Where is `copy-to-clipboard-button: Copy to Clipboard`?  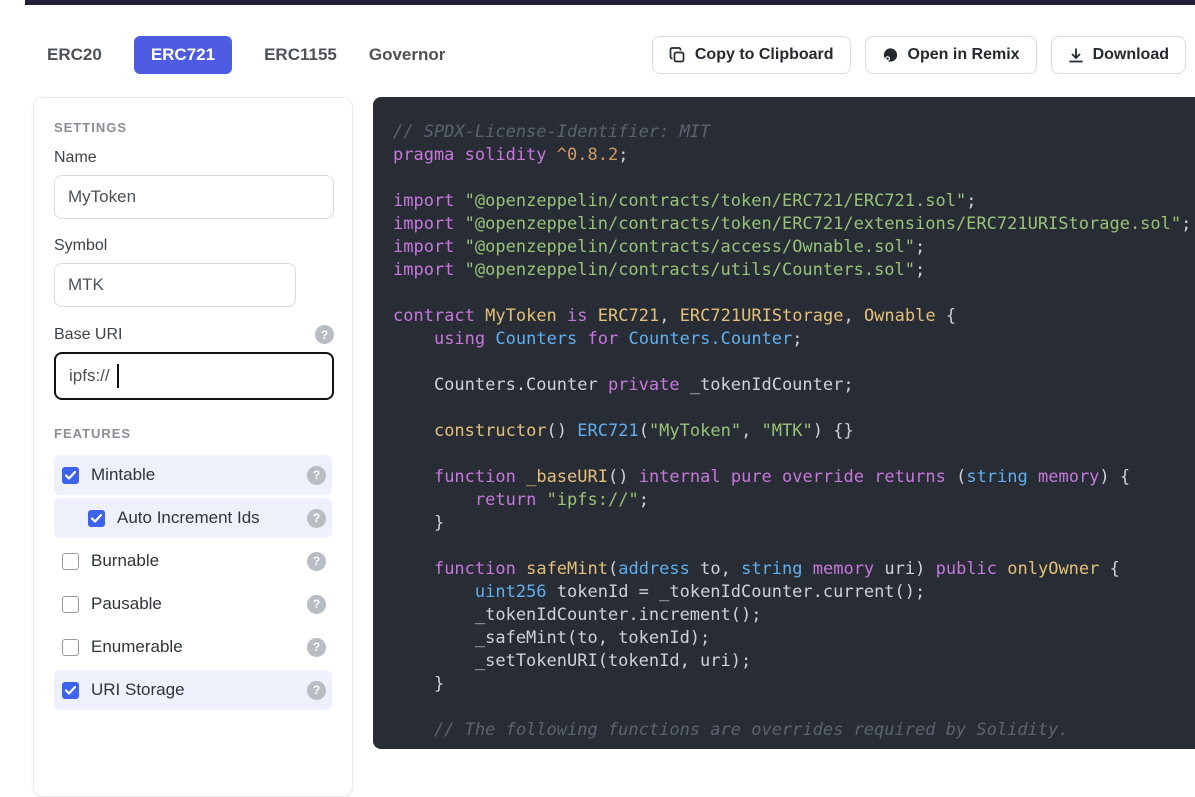 copy-to-clipboard-button: Copy to Clipboard is located at coordinates (751, 55).